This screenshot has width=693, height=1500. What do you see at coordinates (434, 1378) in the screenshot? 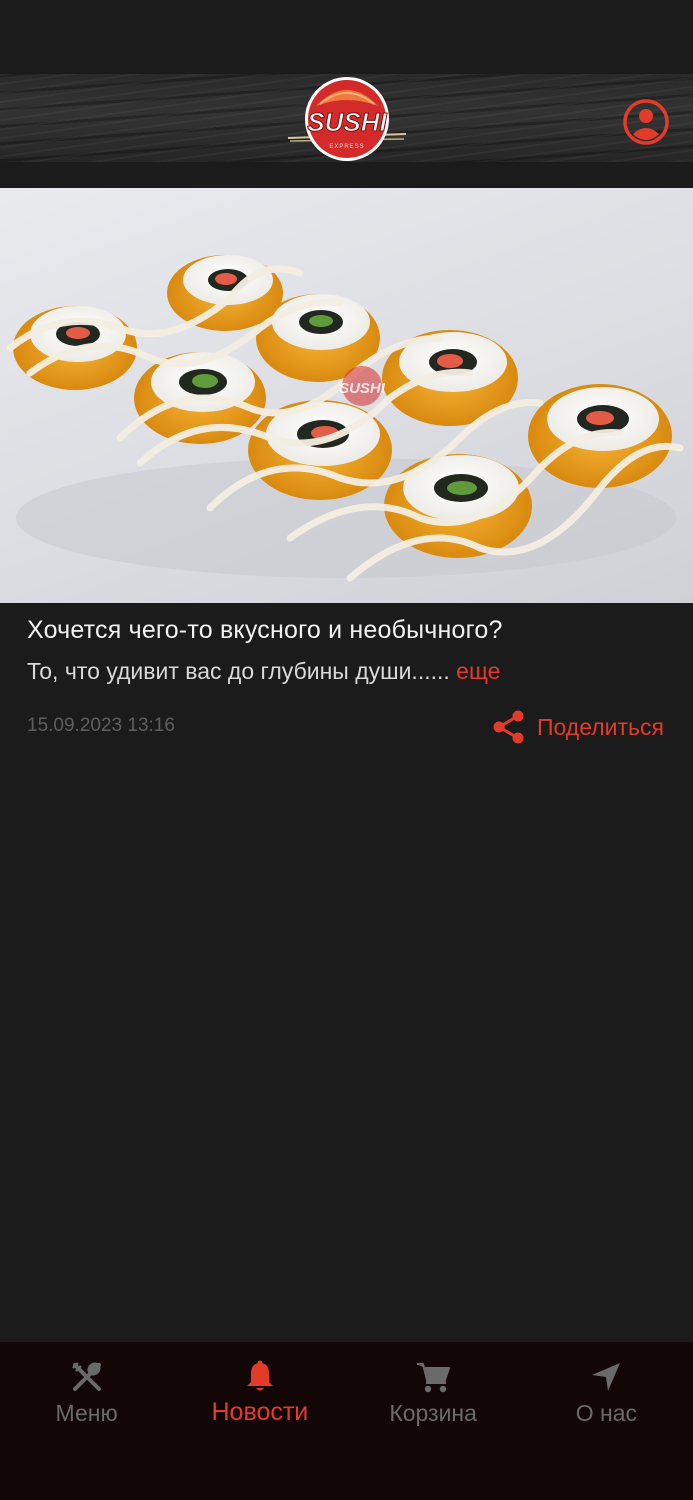
I see `cart-icon` at bounding box center [434, 1378].